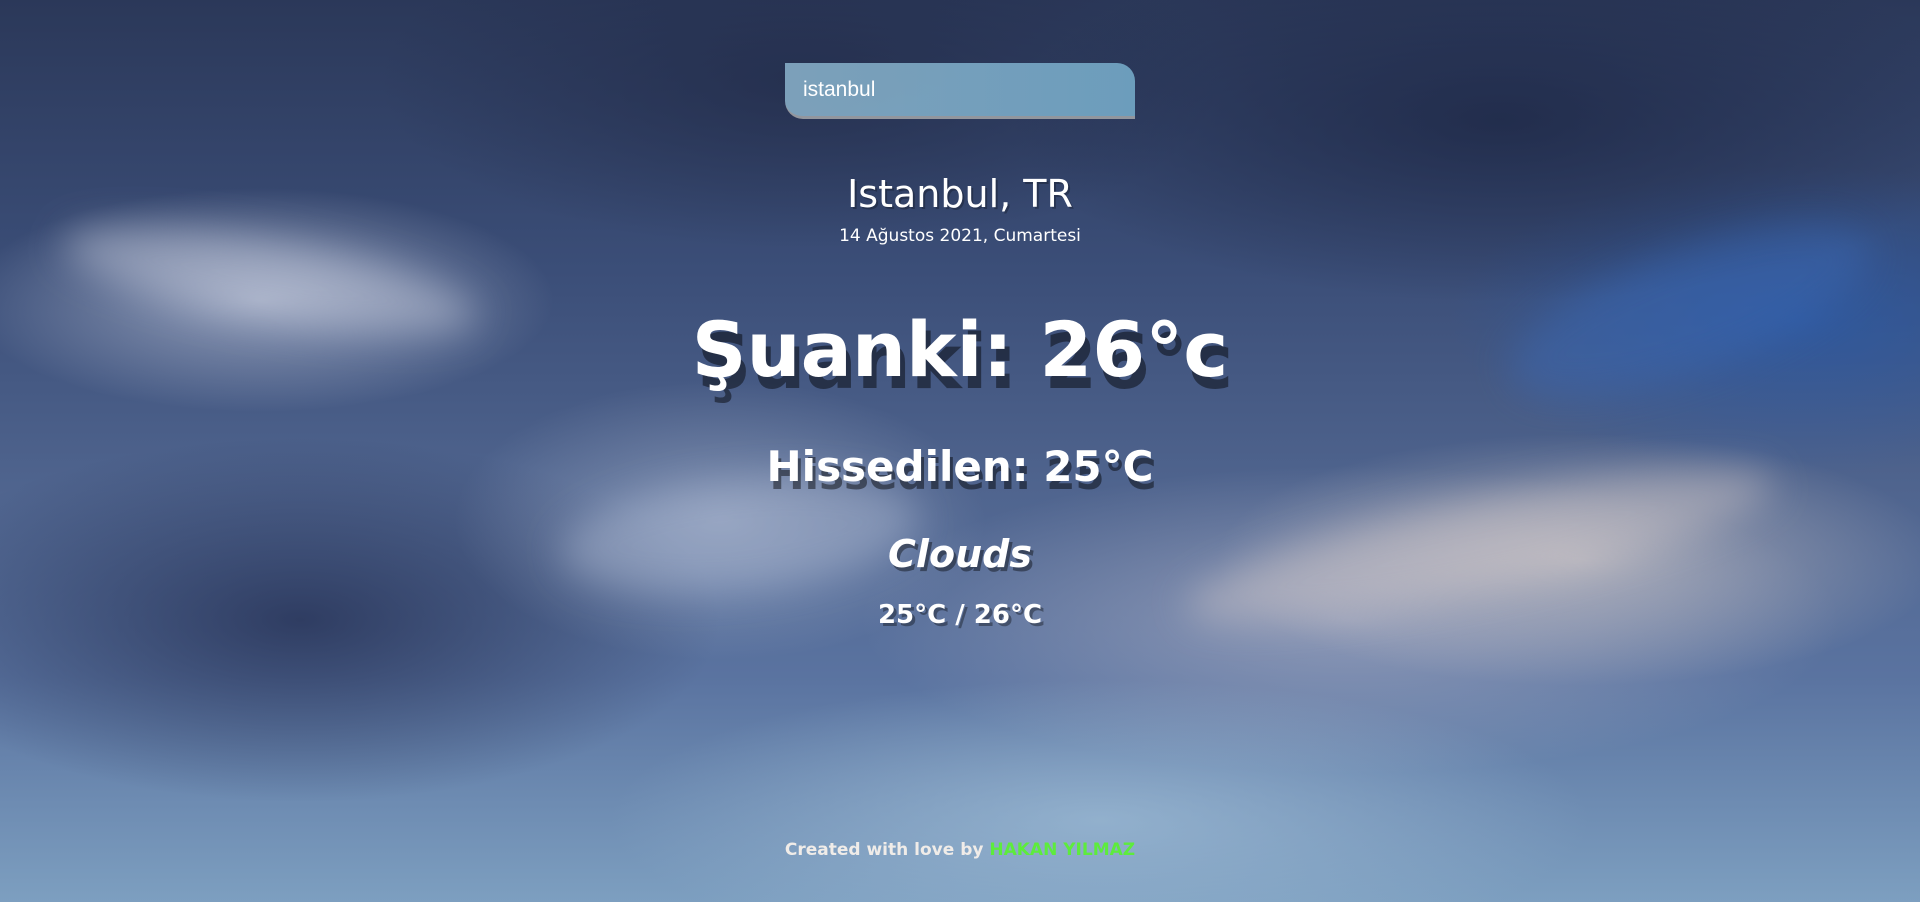 This screenshot has width=1920, height=902. What do you see at coordinates (960, 91) in the screenshot?
I see `city-search-input` at bounding box center [960, 91].